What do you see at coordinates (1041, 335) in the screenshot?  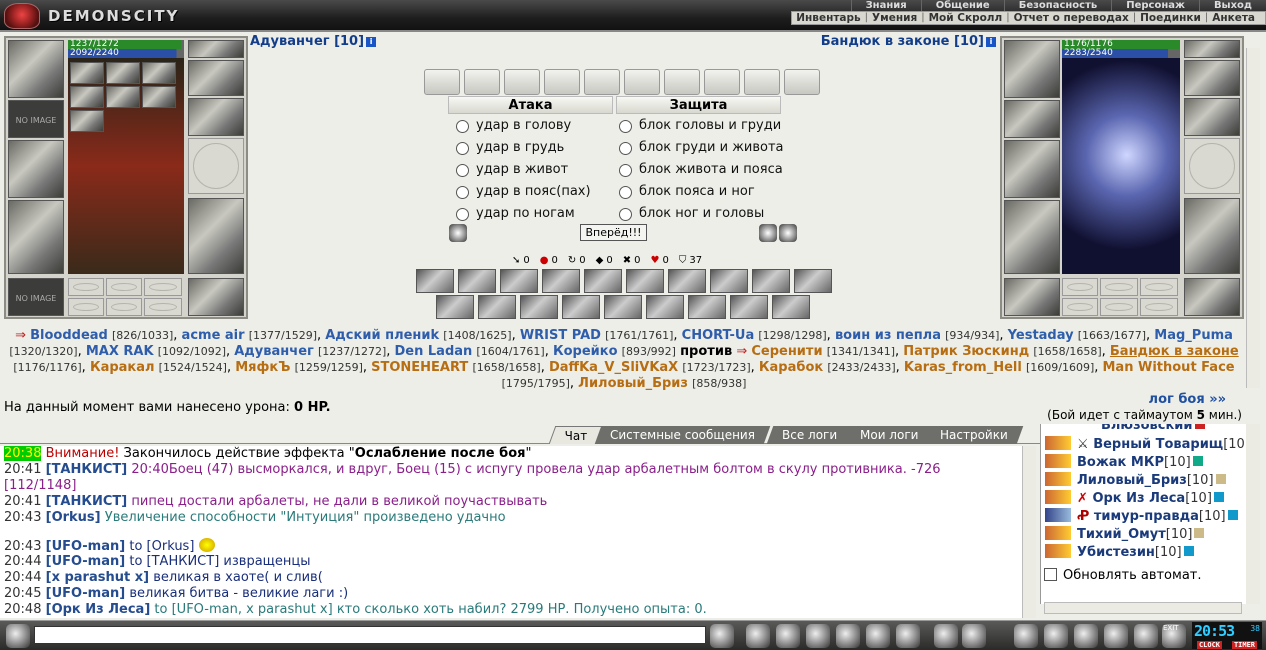 I see `roster-fighter-name: Yestaday` at bounding box center [1041, 335].